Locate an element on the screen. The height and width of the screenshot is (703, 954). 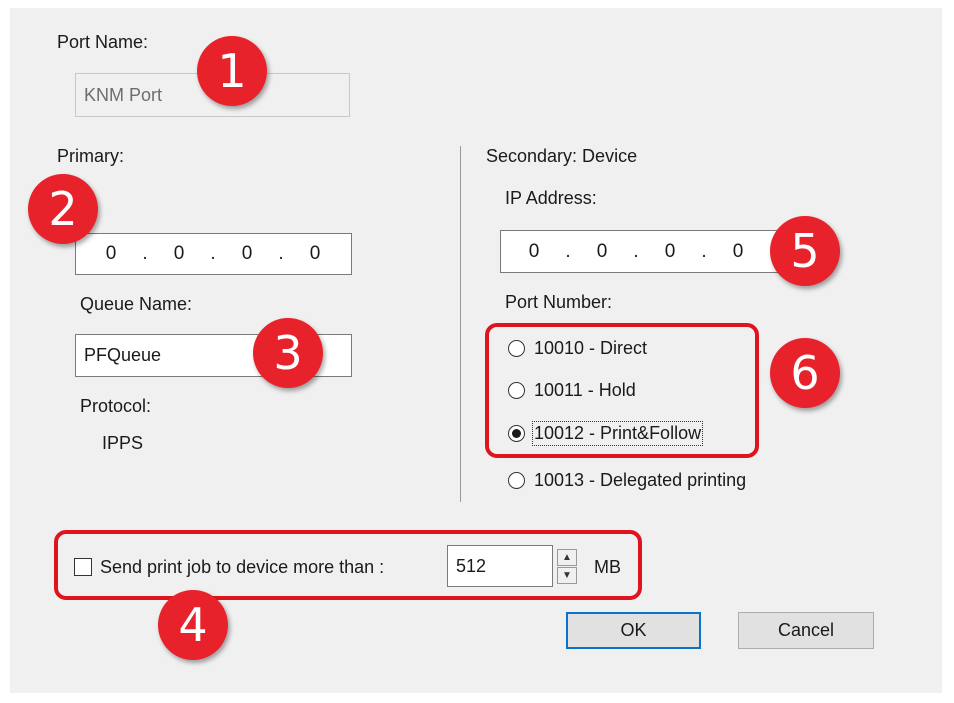
ip-address-label: IP Address: is located at coordinates (551, 198).